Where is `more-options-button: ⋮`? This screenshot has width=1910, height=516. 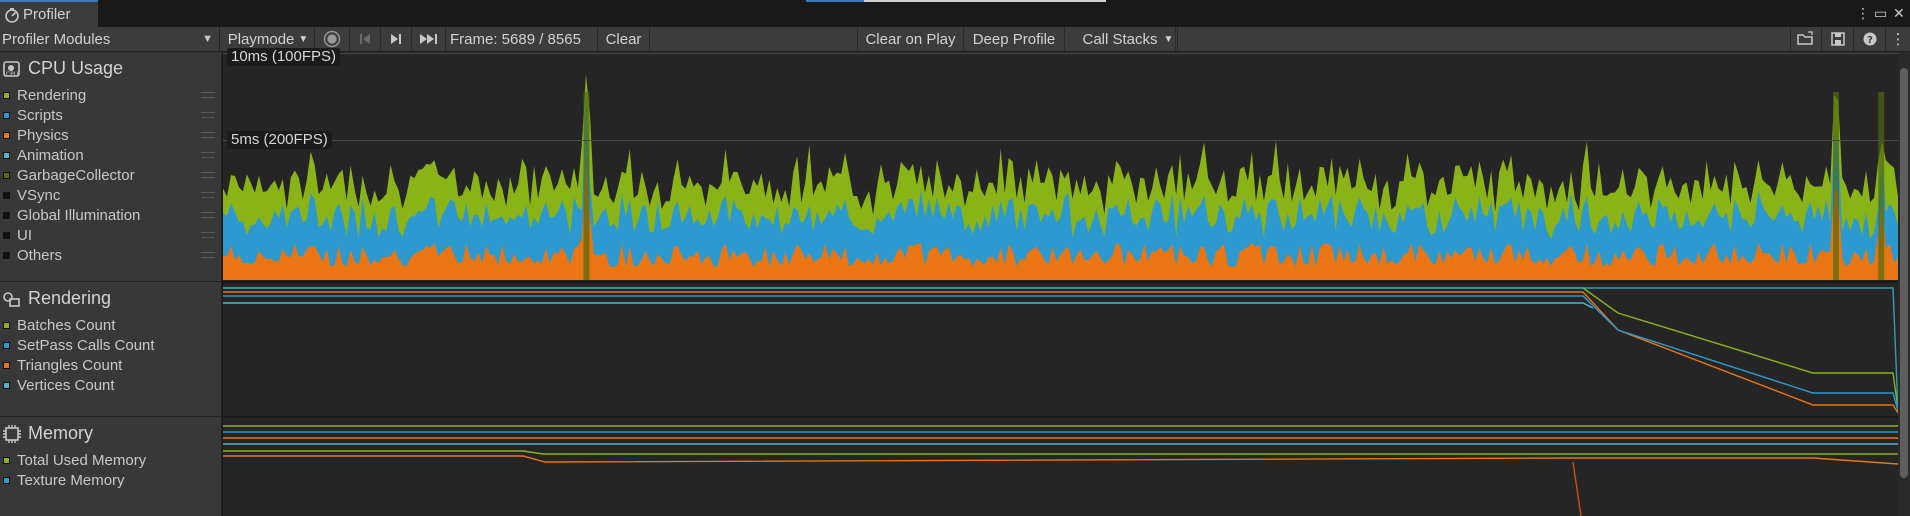 more-options-button: ⋮ is located at coordinates (1898, 39).